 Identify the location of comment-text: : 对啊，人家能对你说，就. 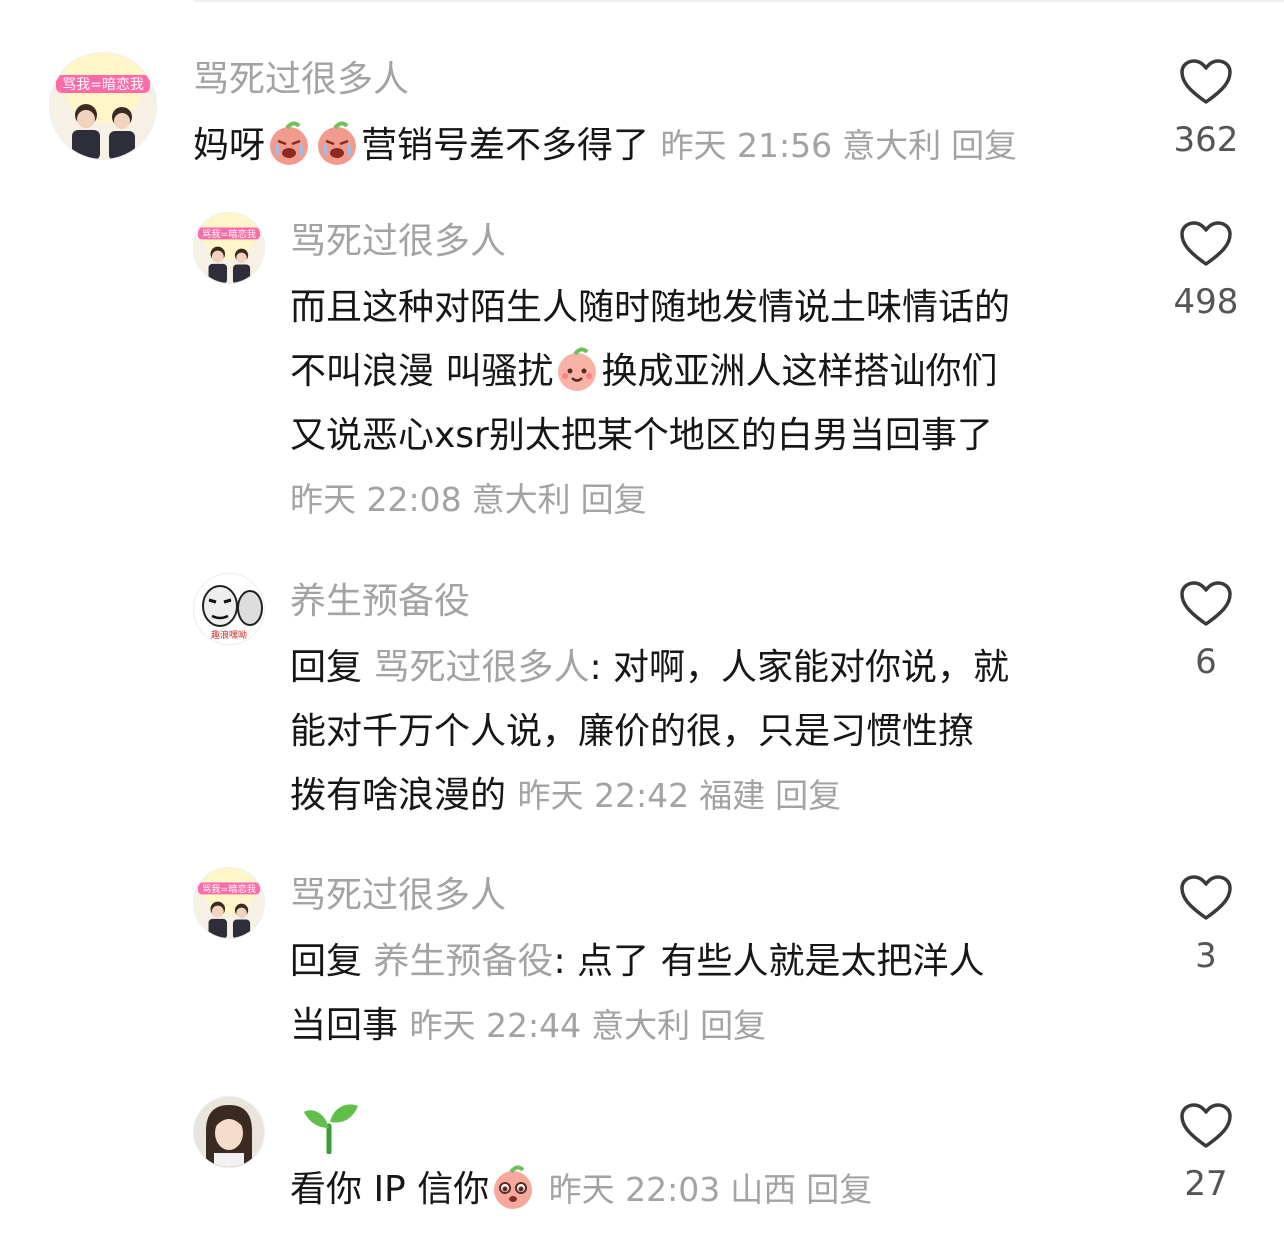
(799, 667).